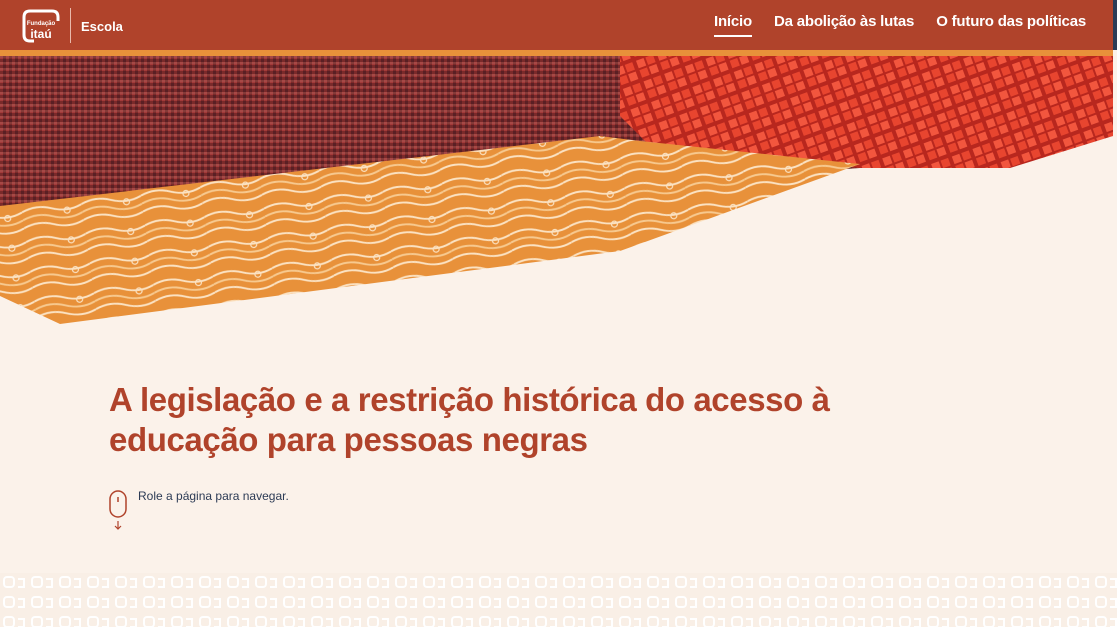 This screenshot has width=1117, height=627. I want to click on nav-item-da-abolicao-as-lutas: Da abolição às lutas, so click(844, 25).